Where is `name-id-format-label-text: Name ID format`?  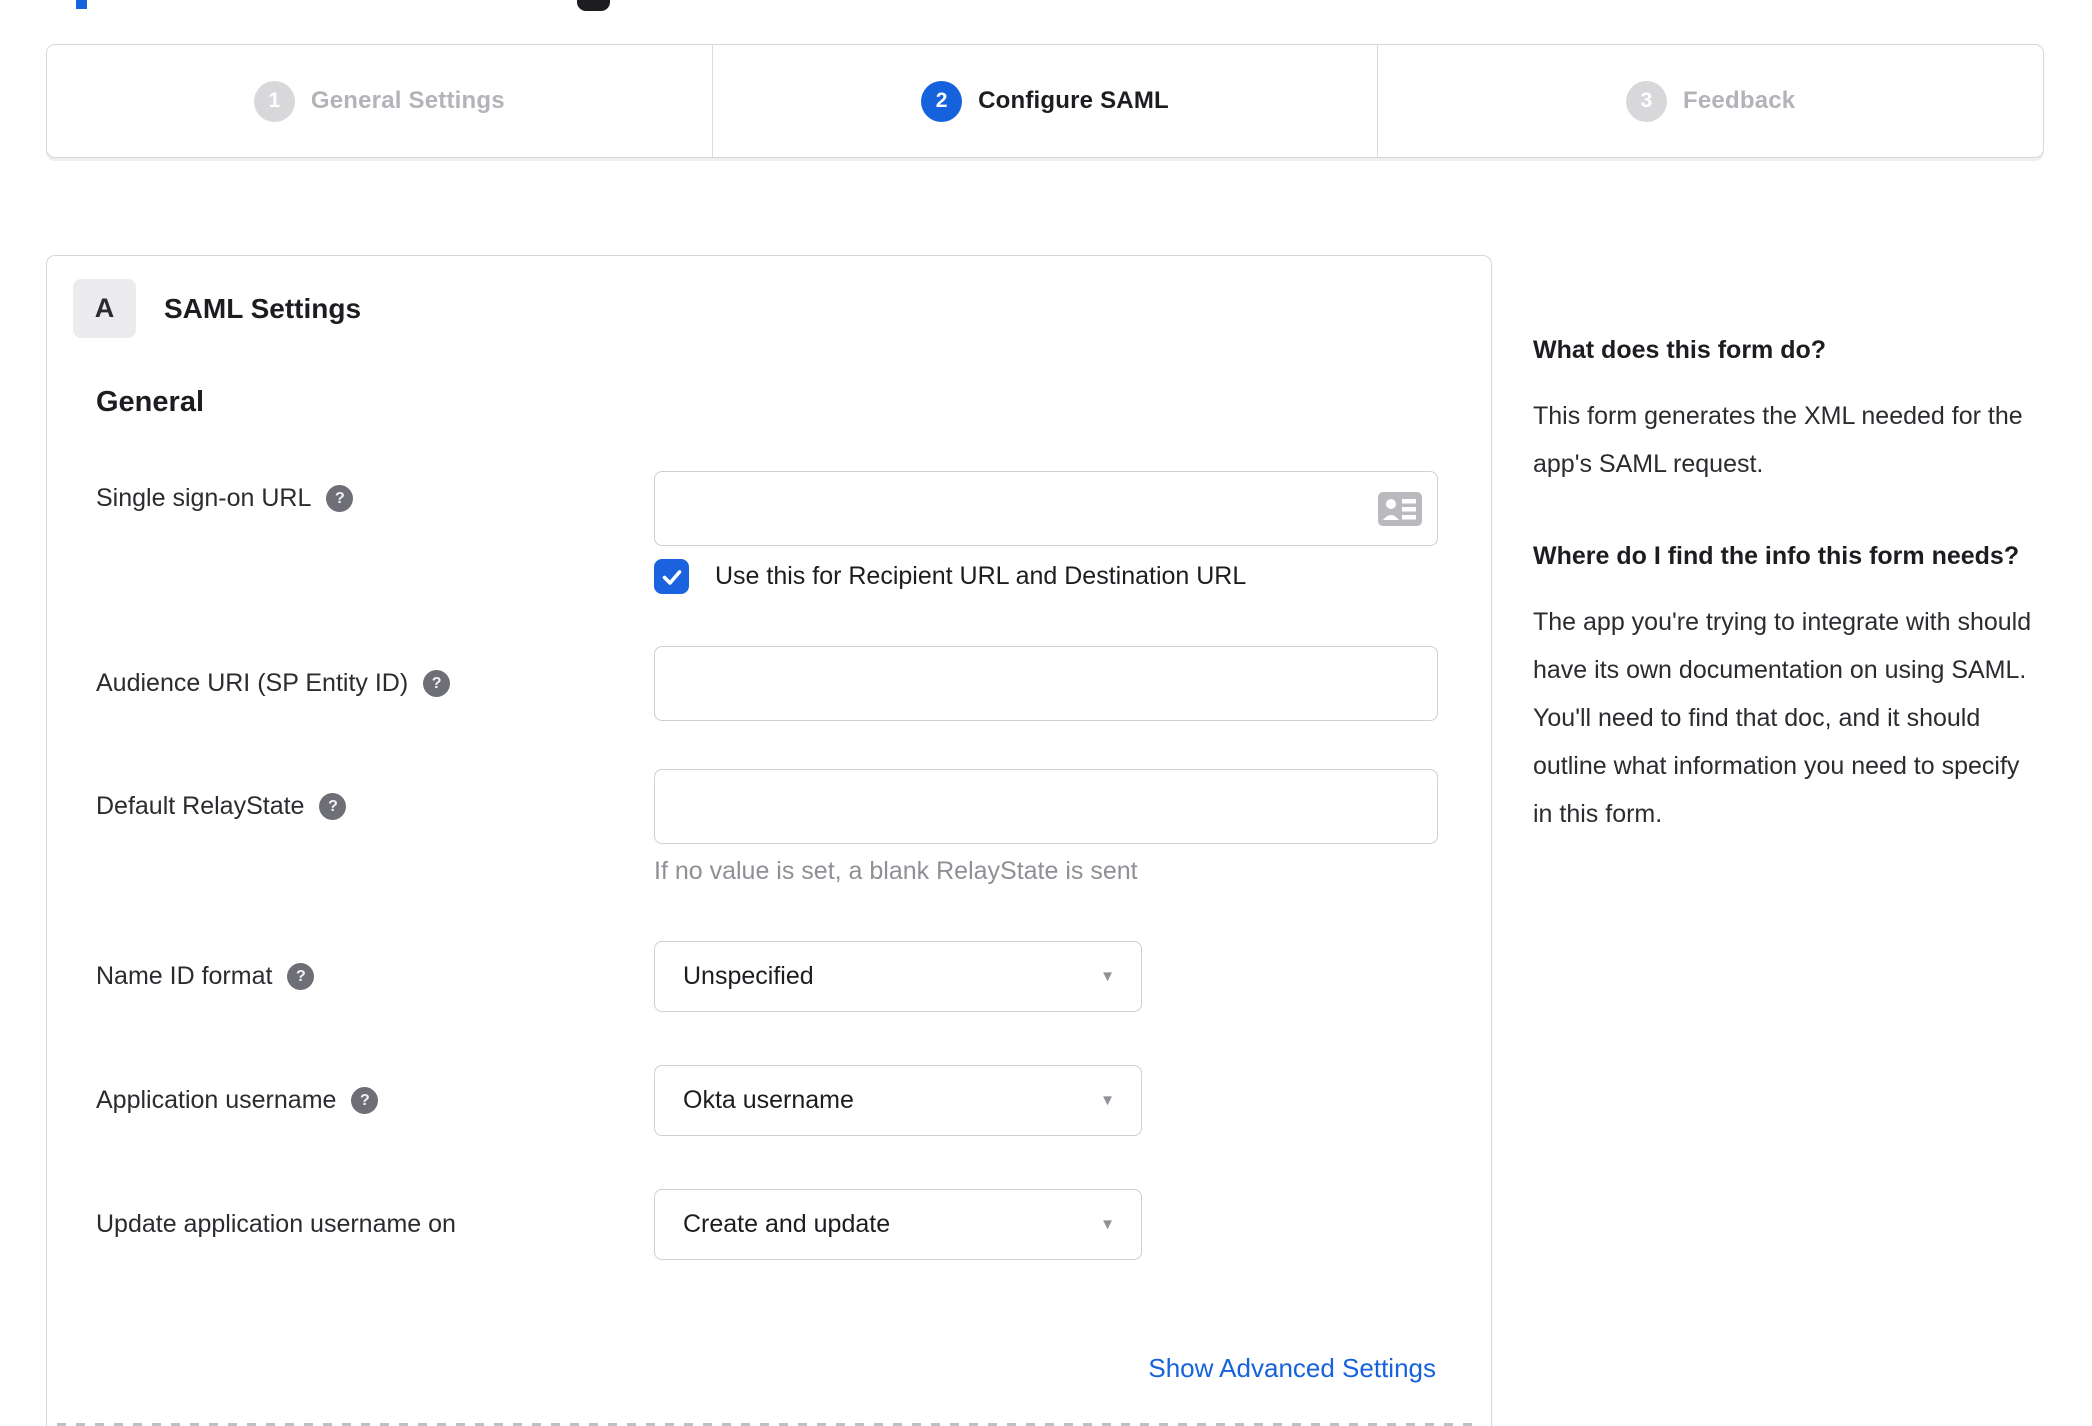
name-id-format-label-text: Name ID format is located at coordinates (184, 976).